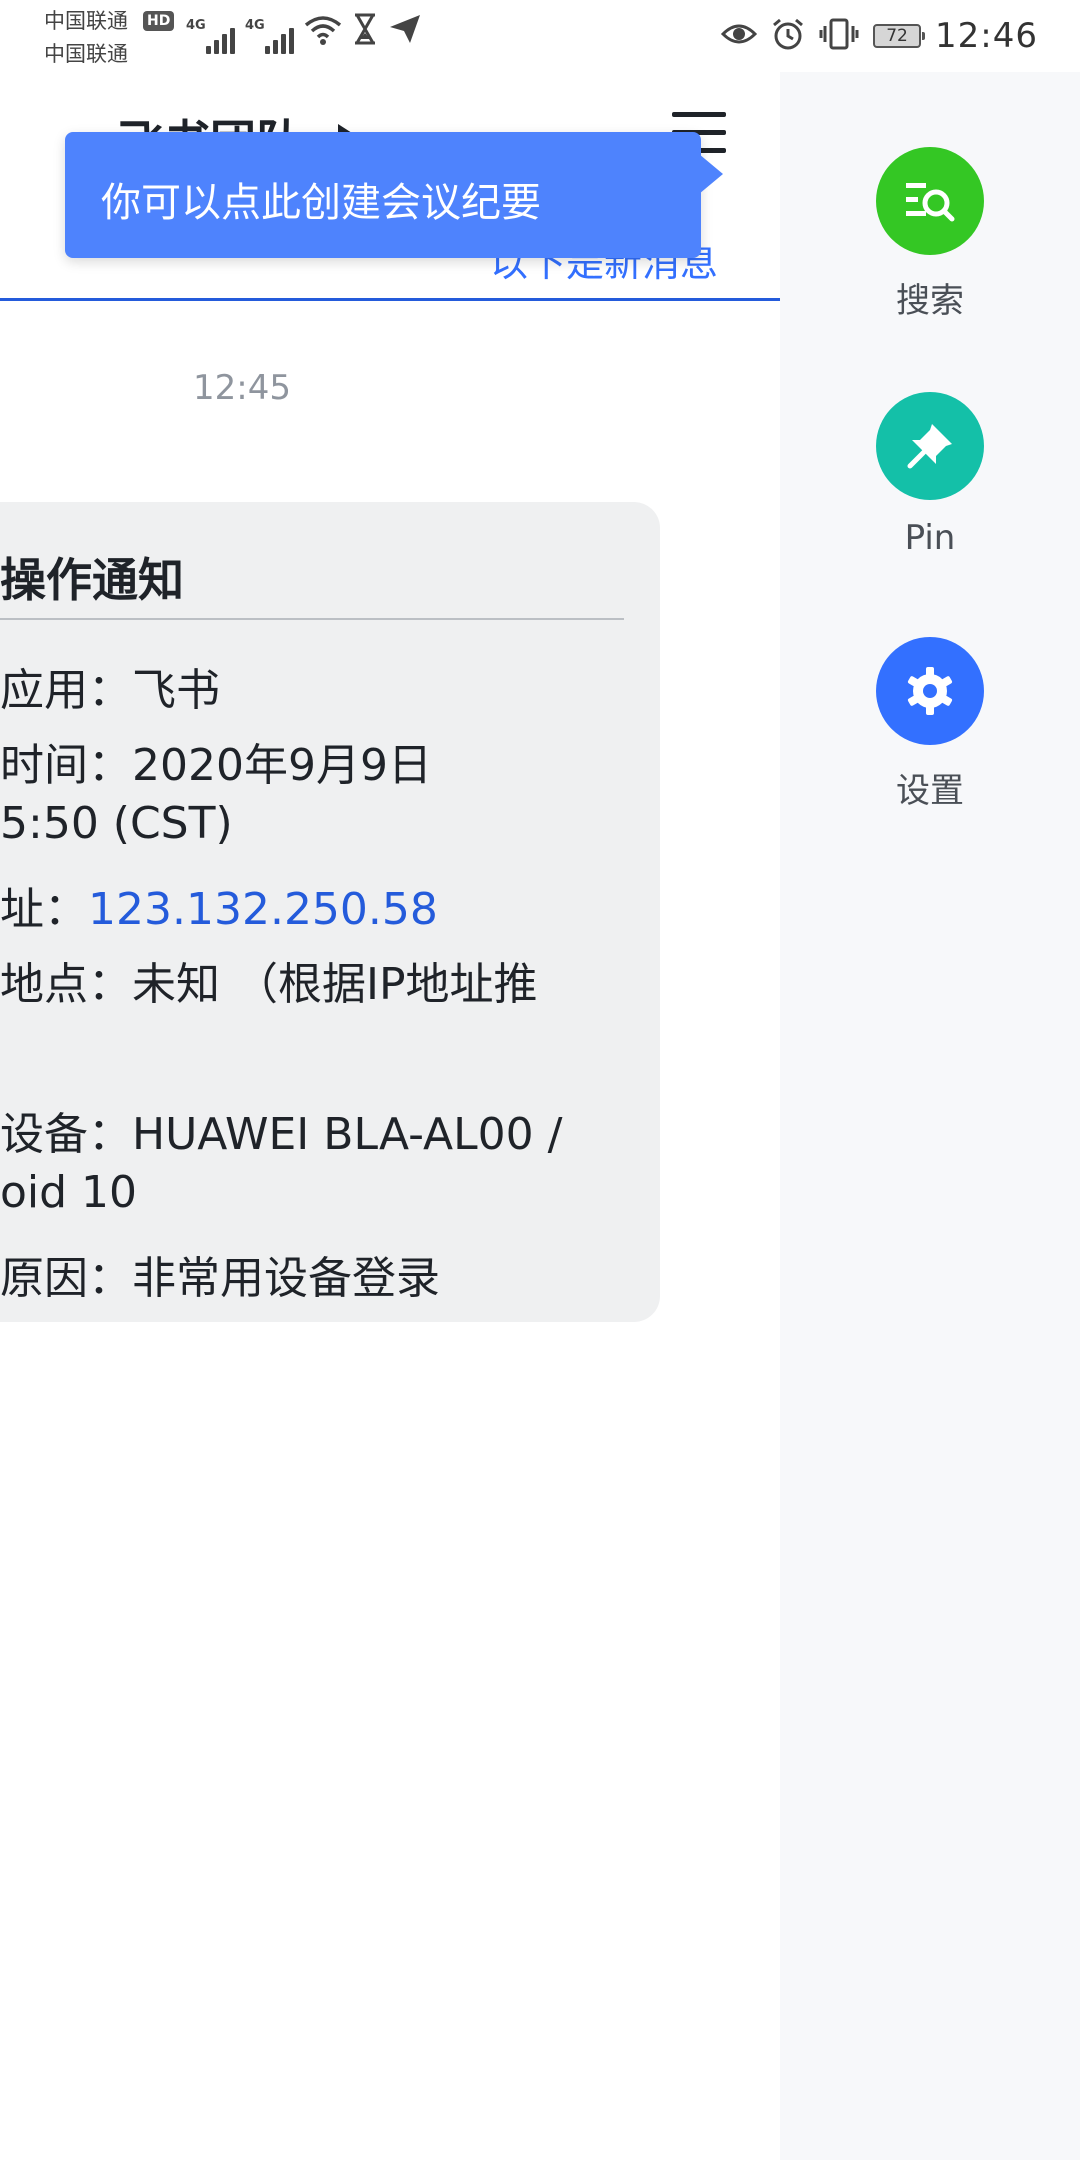 This screenshot has height=2160, width=1080. What do you see at coordinates (390, 299) in the screenshot?
I see `new-messages-divider` at bounding box center [390, 299].